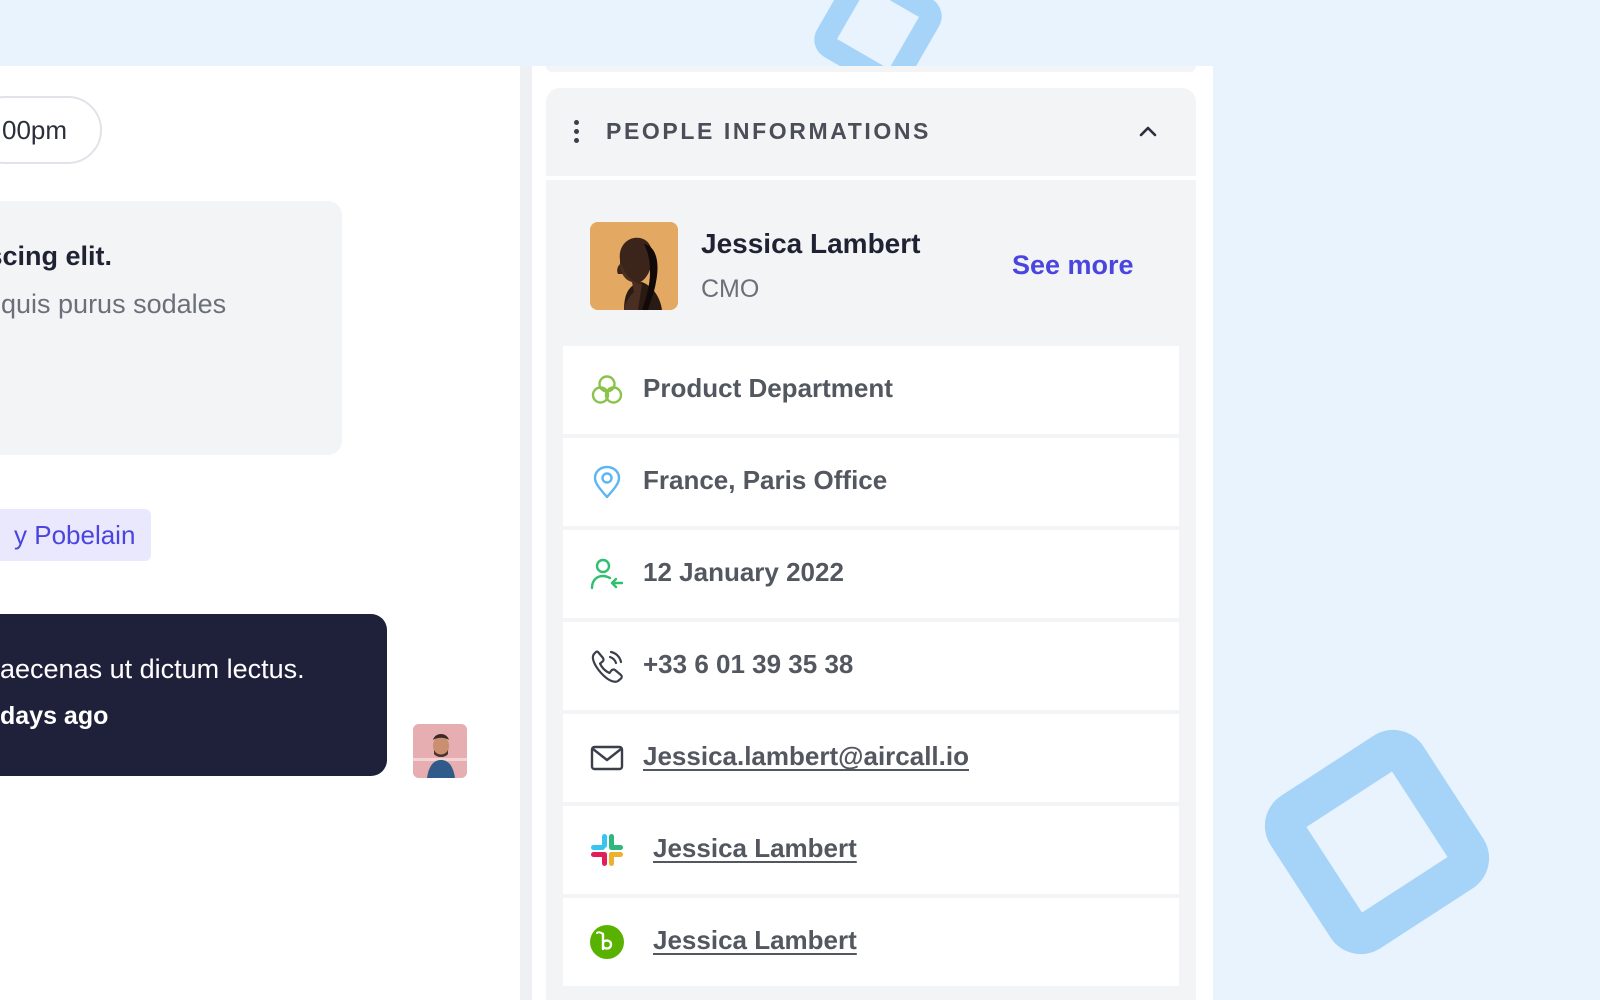  Describe the element at coordinates (811, 243) in the screenshot. I see `profile-name: Jessica Lambert` at that location.